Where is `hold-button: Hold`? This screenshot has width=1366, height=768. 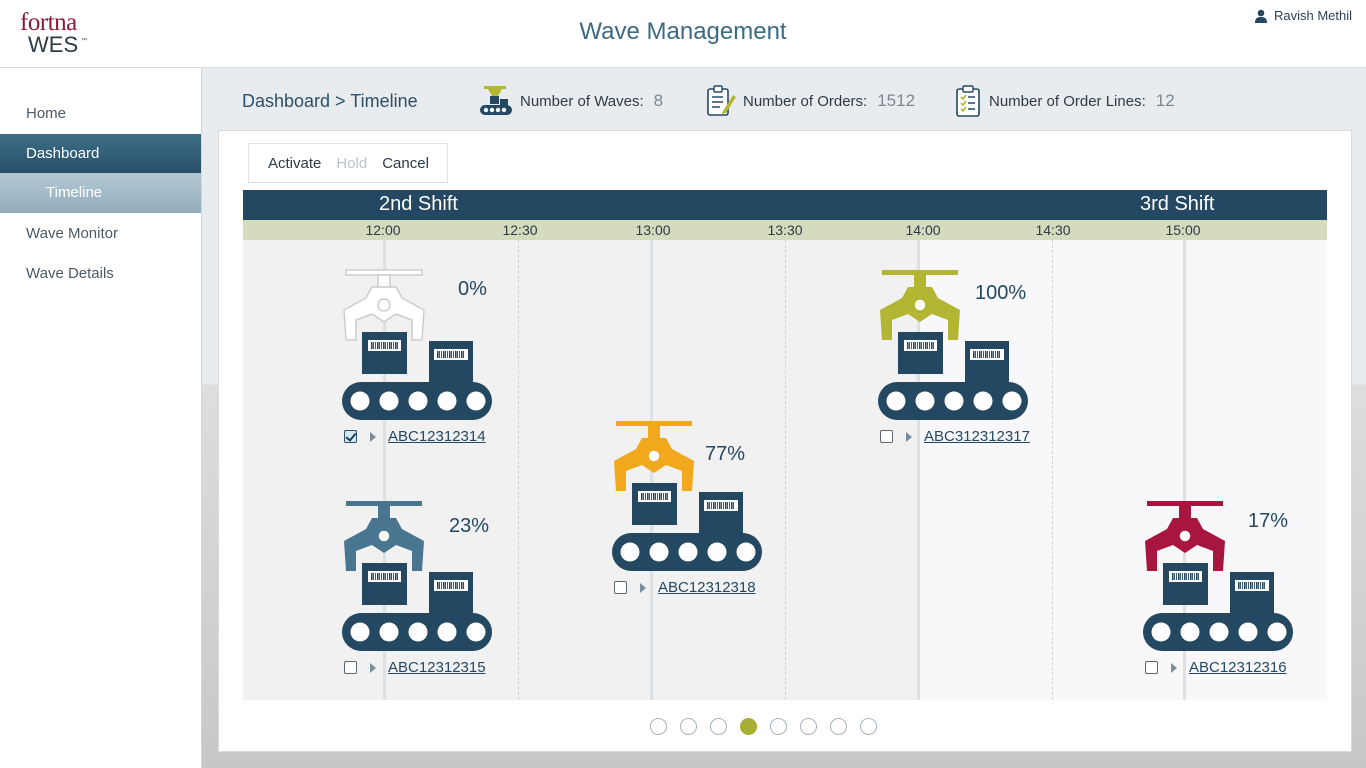
hold-button: Hold is located at coordinates (351, 163).